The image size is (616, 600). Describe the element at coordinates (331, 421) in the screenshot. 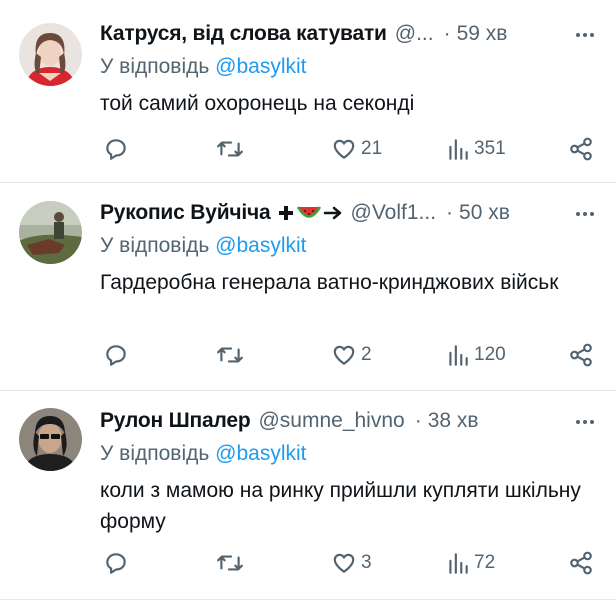

I see `author-handle: @sumne_hivno` at that location.